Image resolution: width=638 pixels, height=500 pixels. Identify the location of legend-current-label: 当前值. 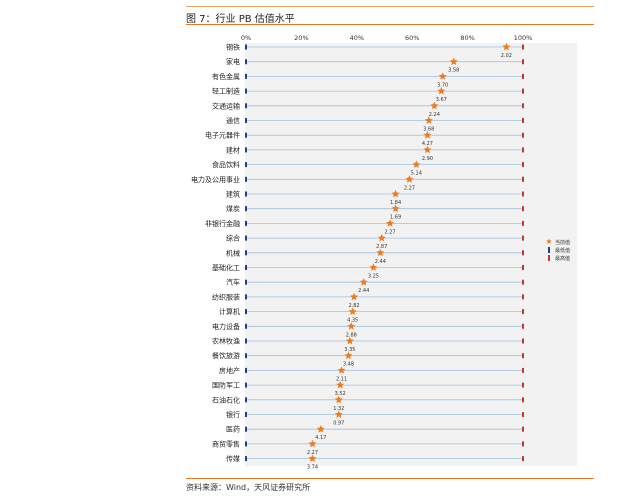
(563, 242).